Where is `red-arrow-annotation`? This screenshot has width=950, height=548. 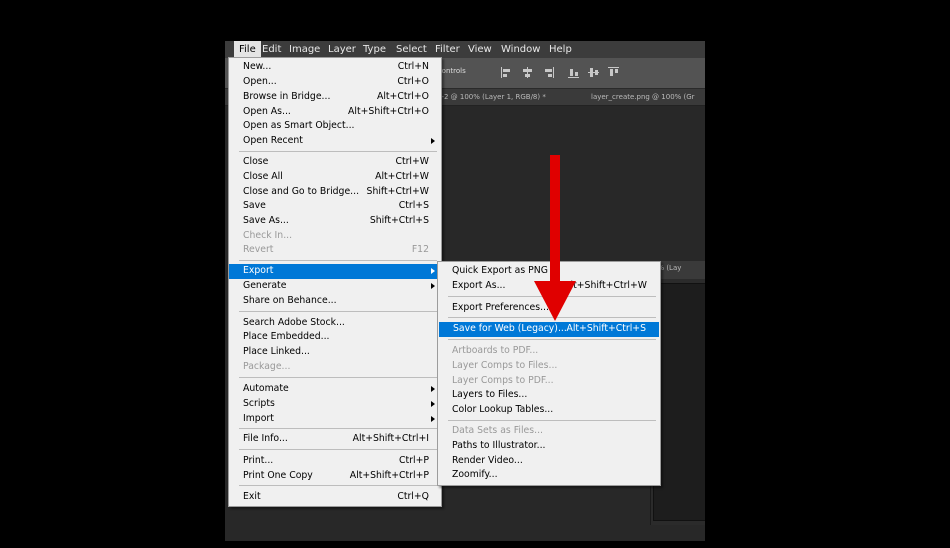 red-arrow-annotation is located at coordinates (555, 238).